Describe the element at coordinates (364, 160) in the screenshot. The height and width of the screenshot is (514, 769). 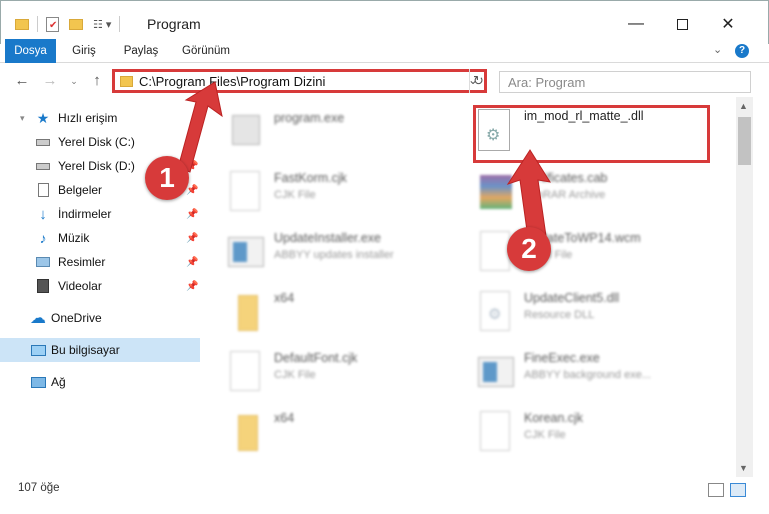
I see `annotation-arrows` at that location.